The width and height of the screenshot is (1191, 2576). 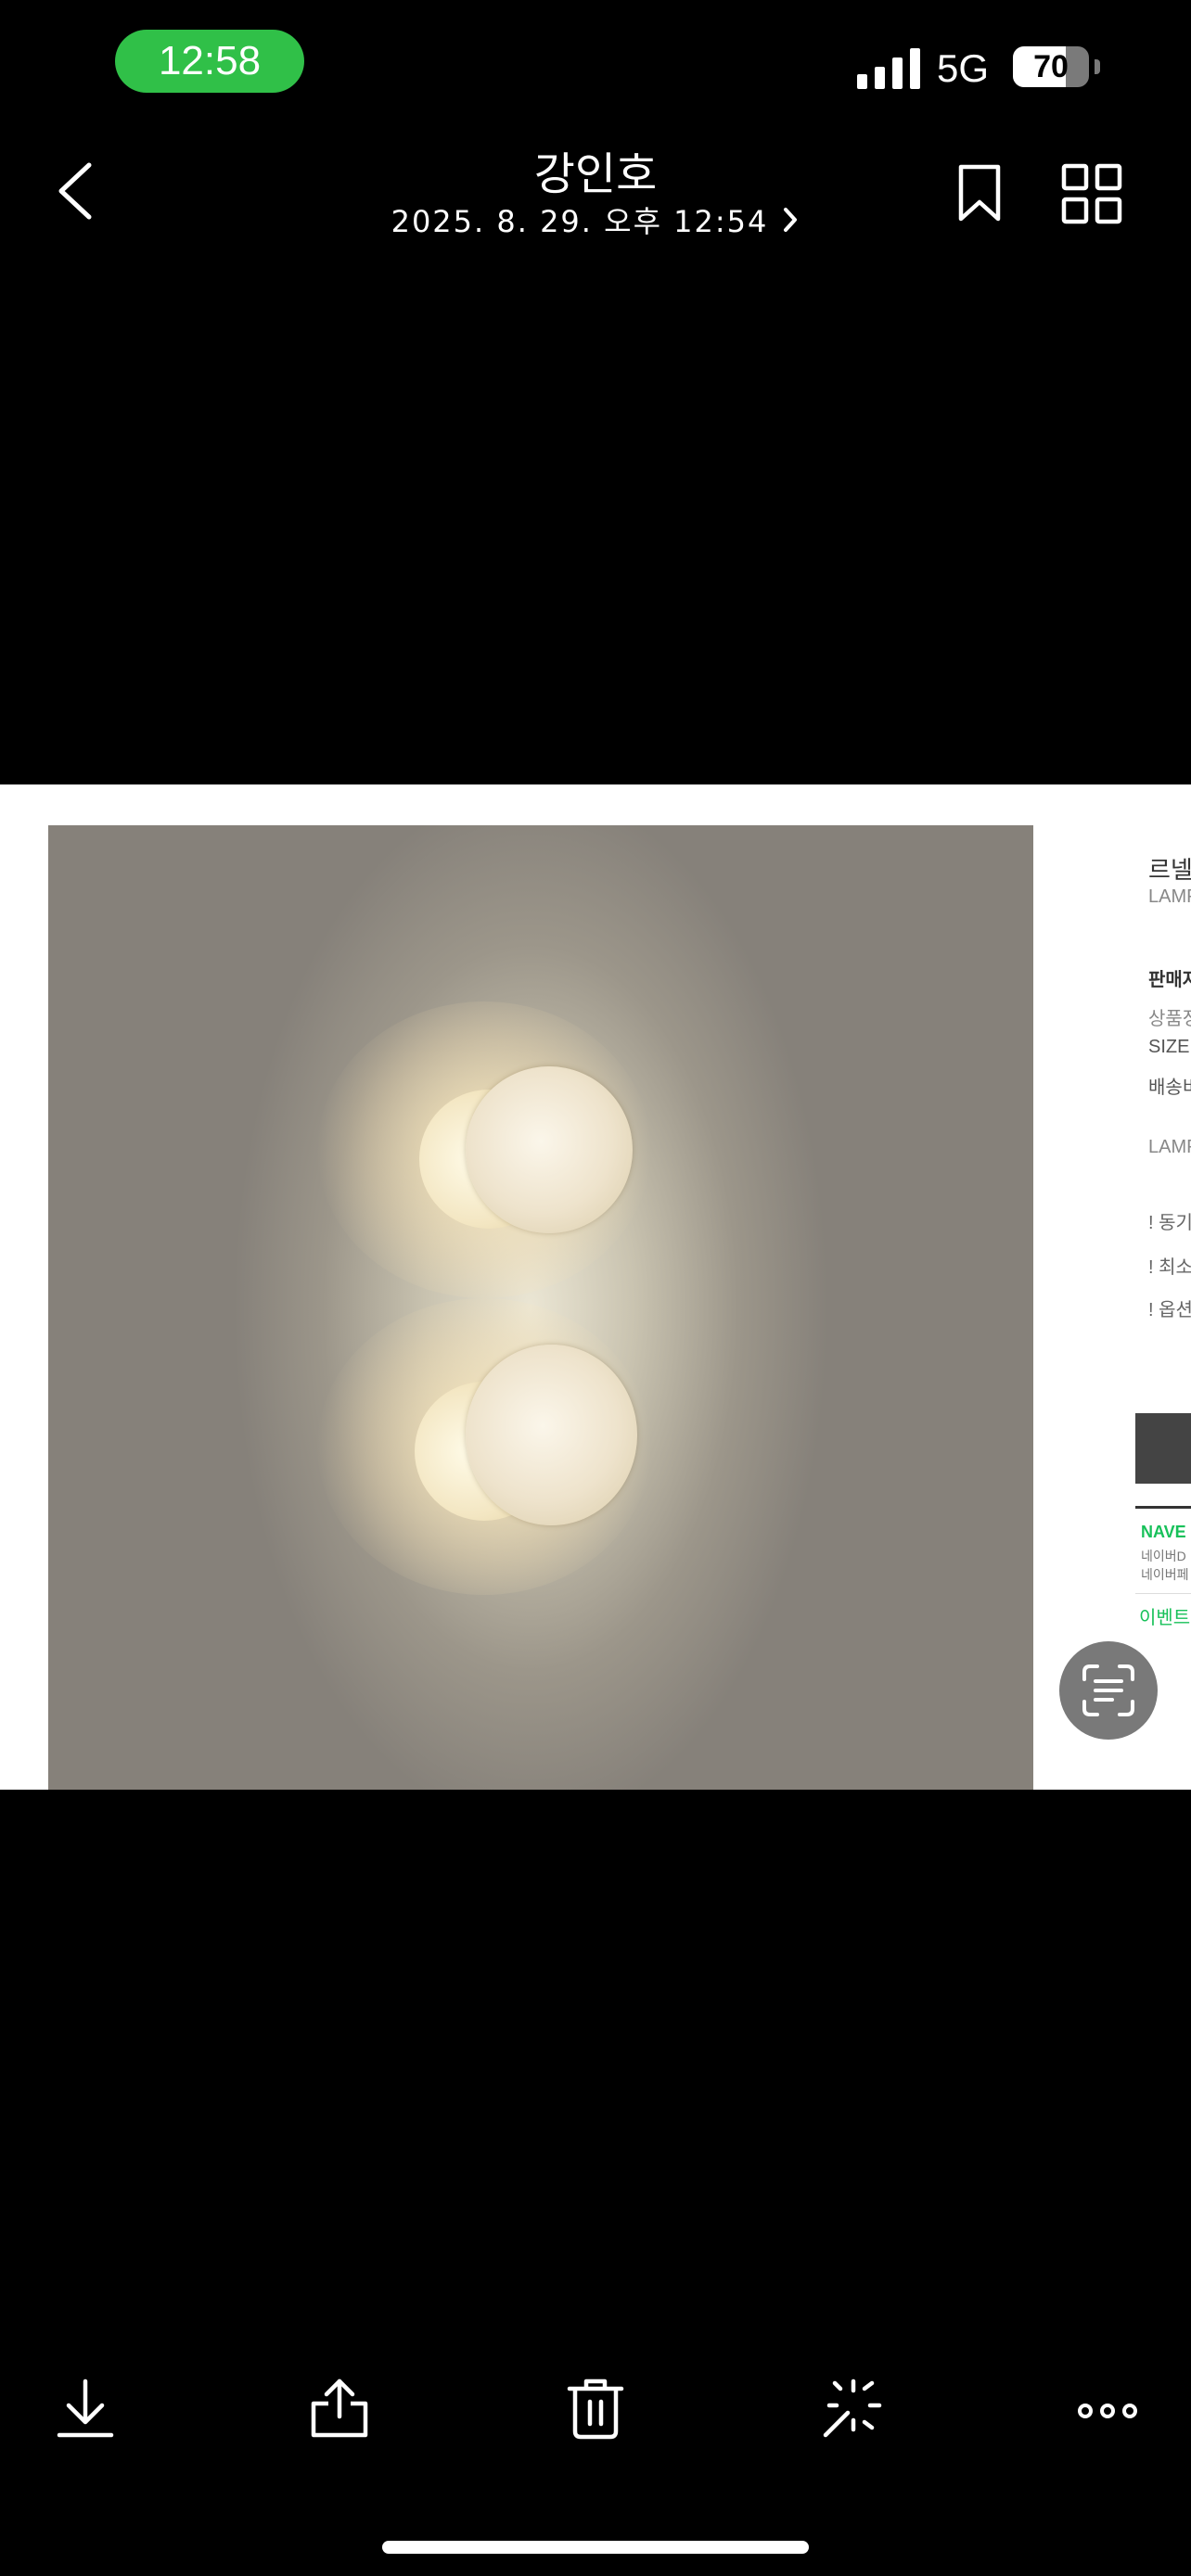 What do you see at coordinates (595, 174) in the screenshot?
I see `sender-name: 강인호` at bounding box center [595, 174].